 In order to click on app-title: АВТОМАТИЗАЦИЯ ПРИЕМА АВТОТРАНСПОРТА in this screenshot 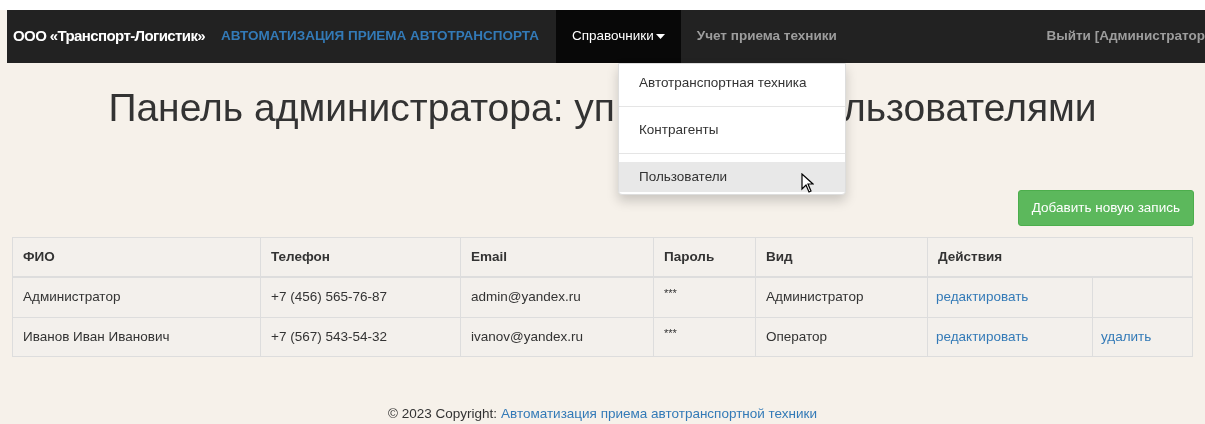, I will do `click(380, 36)`.